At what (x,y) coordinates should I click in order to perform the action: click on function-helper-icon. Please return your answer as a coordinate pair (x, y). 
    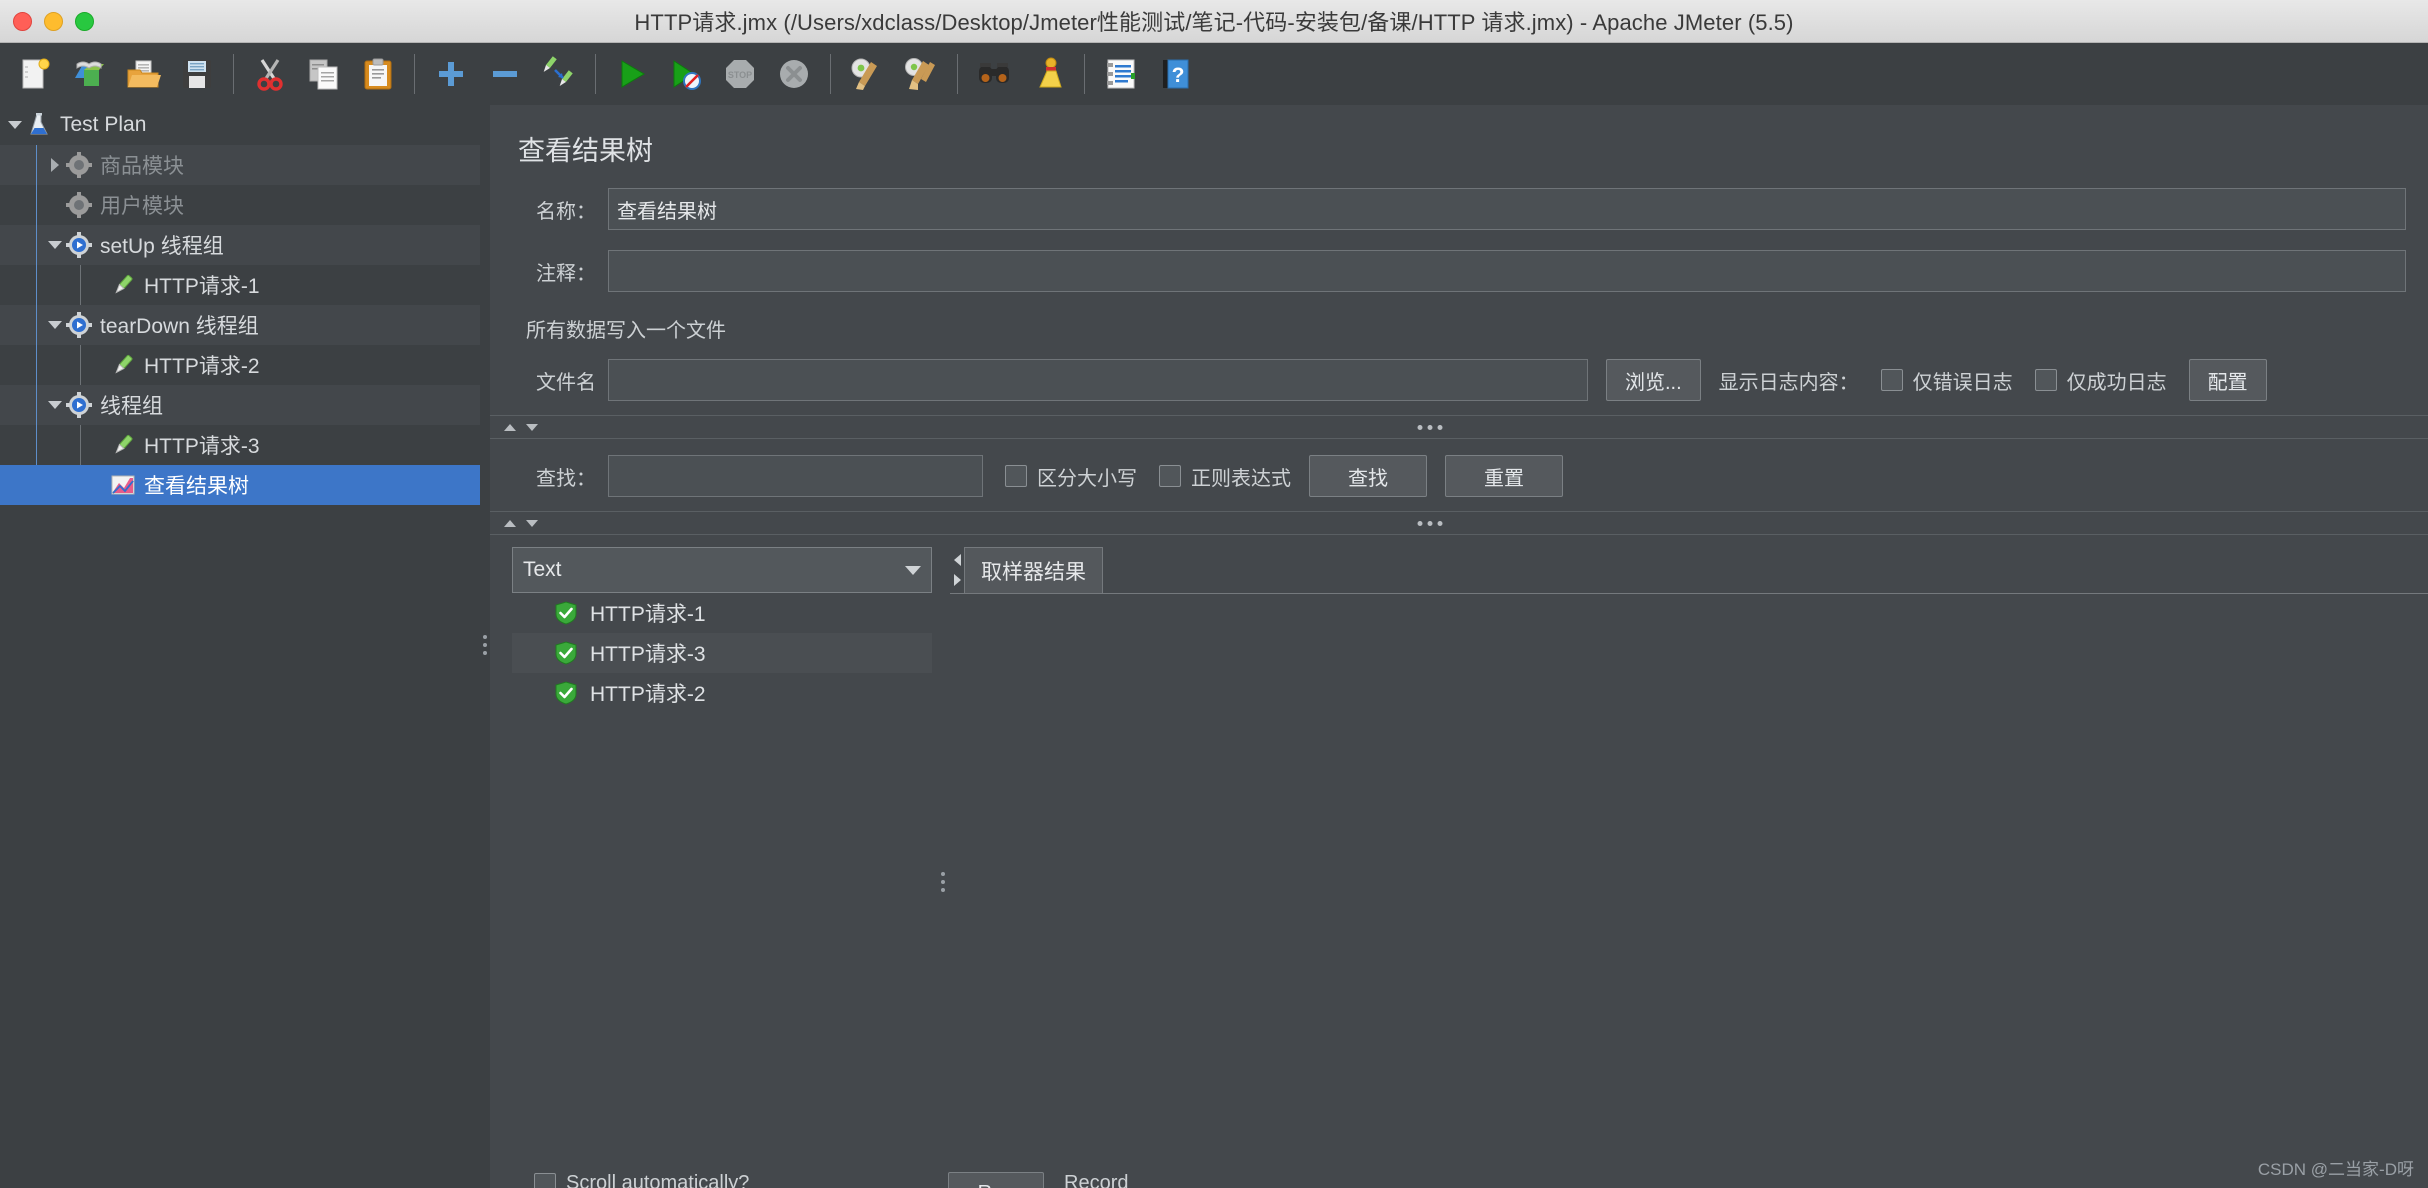
    Looking at the image, I should click on (1121, 74).